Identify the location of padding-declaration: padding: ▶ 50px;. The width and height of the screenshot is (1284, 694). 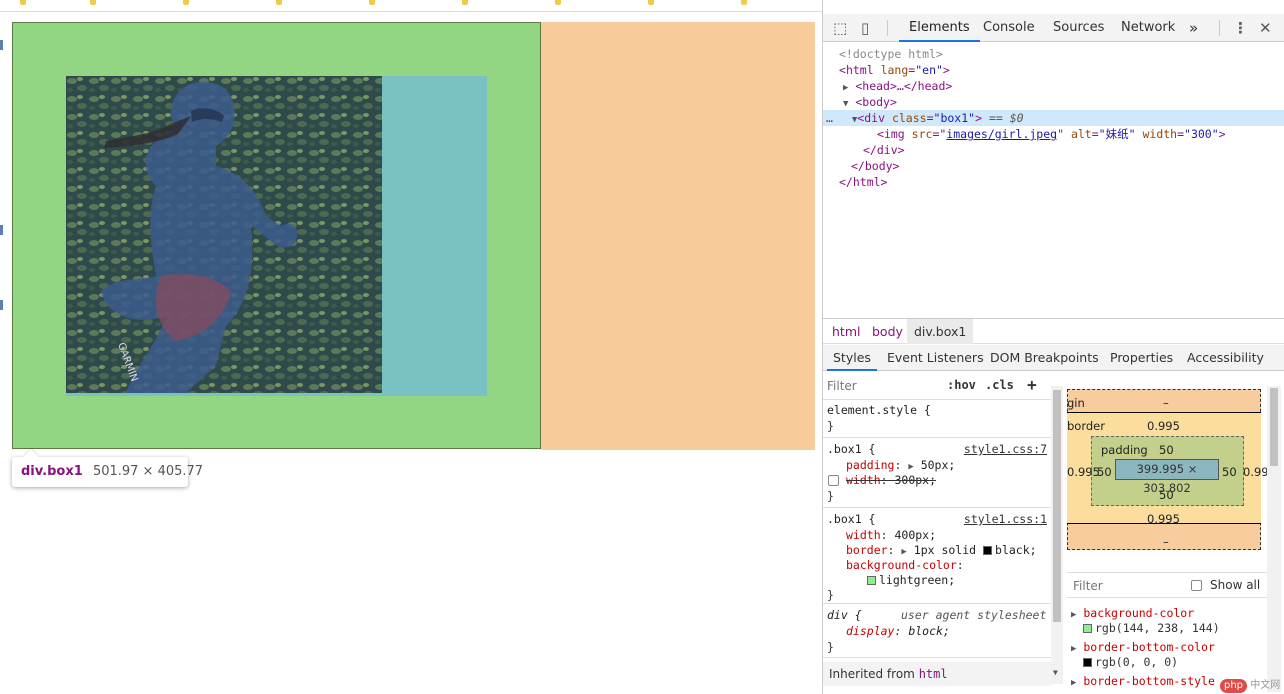
(900, 465).